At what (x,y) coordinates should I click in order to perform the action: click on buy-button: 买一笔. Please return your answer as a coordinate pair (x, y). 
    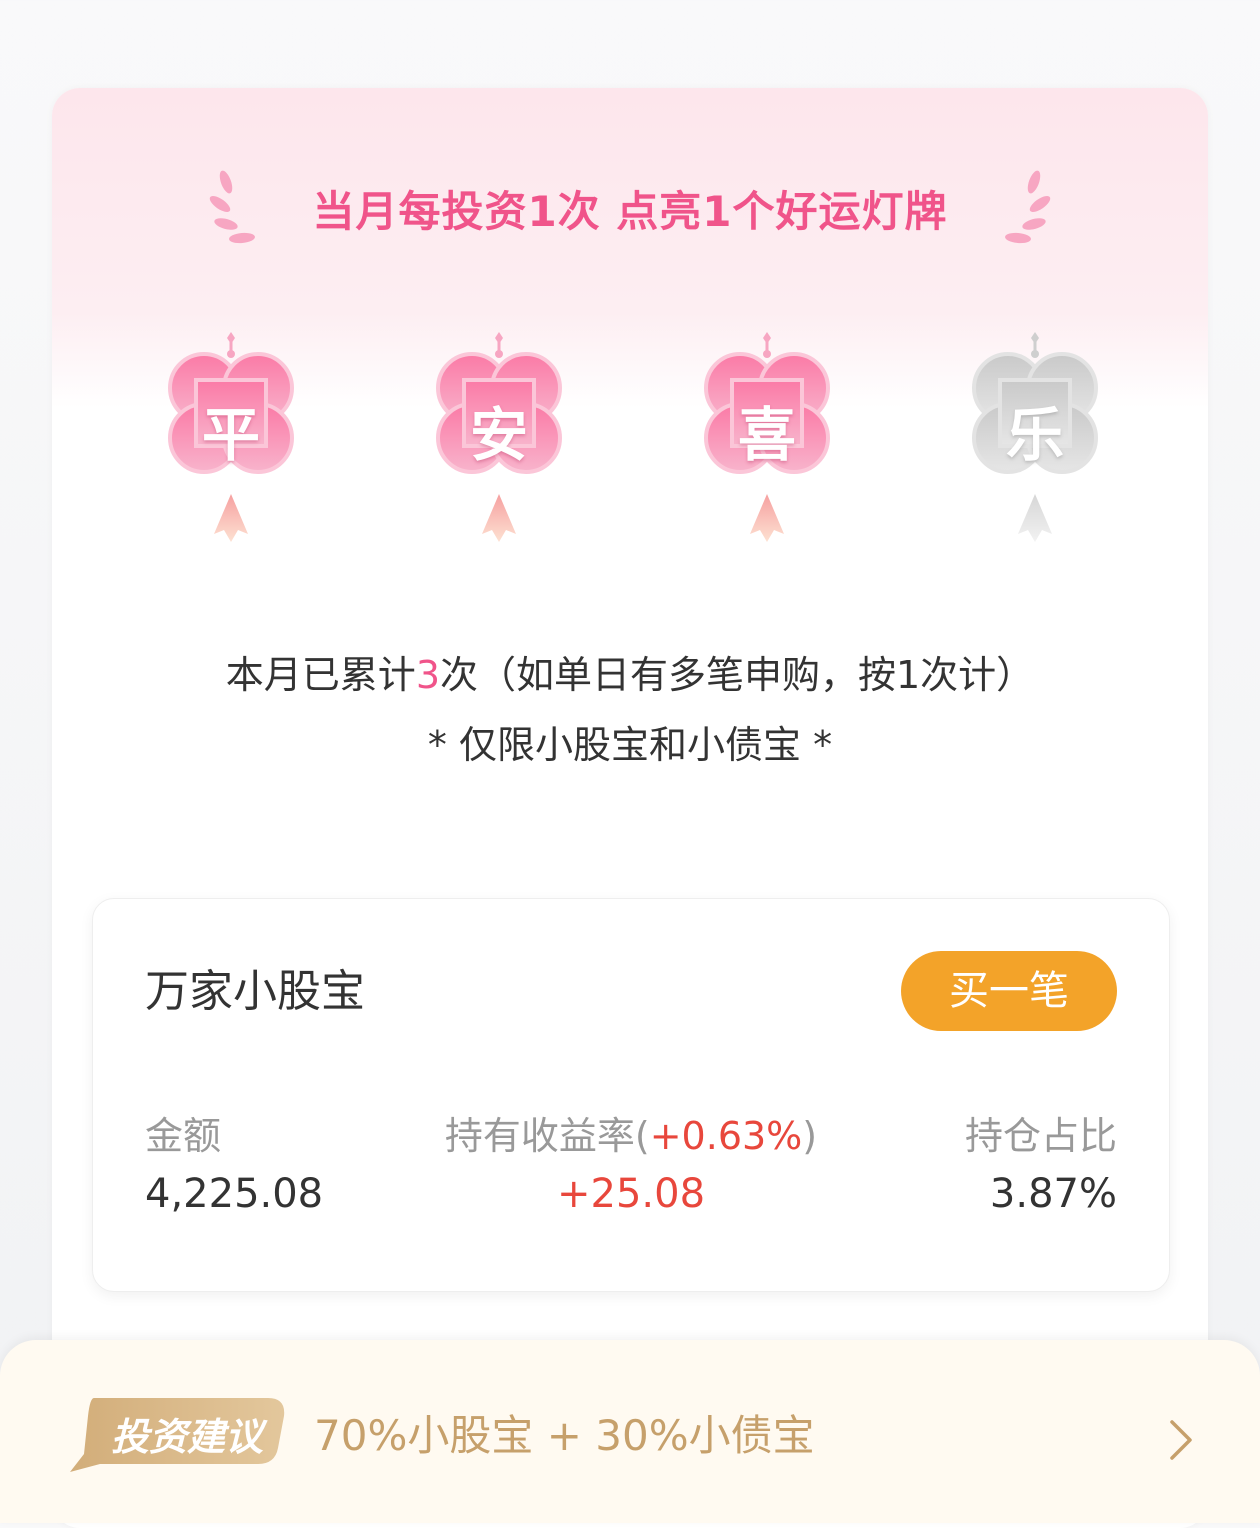
    Looking at the image, I should click on (1009, 991).